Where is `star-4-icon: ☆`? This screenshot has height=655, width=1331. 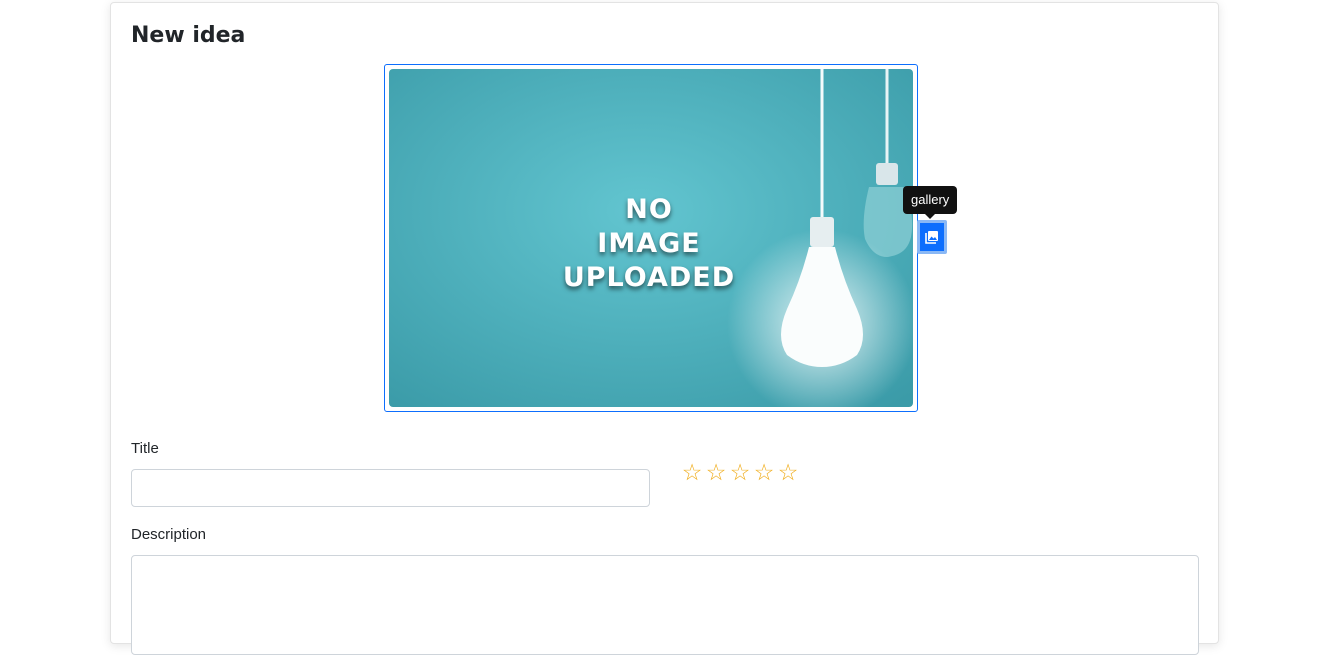 star-4-icon: ☆ is located at coordinates (764, 473).